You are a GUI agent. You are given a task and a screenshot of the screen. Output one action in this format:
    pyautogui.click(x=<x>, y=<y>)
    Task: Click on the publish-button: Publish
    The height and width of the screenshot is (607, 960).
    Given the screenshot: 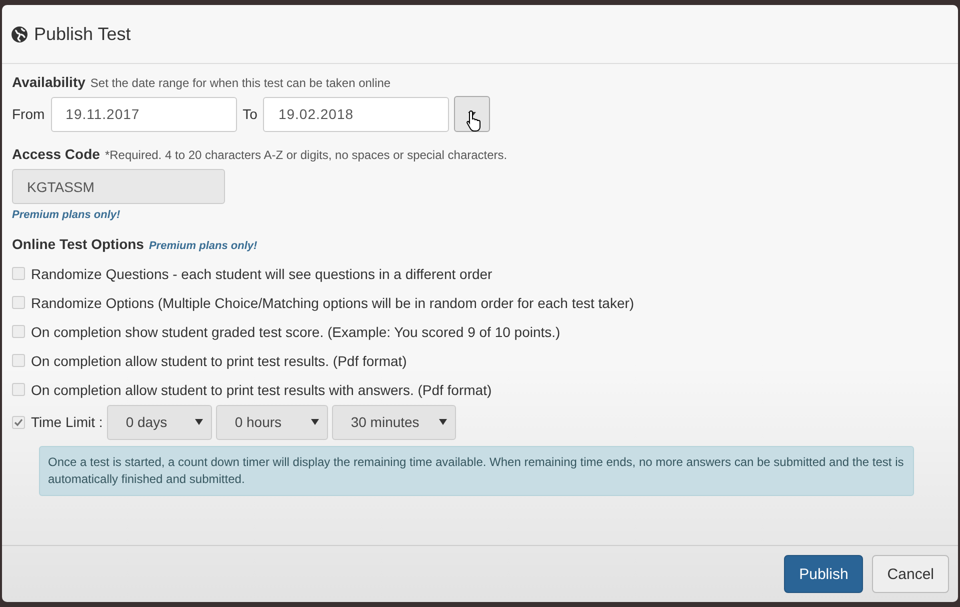 What is the action you would take?
    pyautogui.click(x=824, y=574)
    